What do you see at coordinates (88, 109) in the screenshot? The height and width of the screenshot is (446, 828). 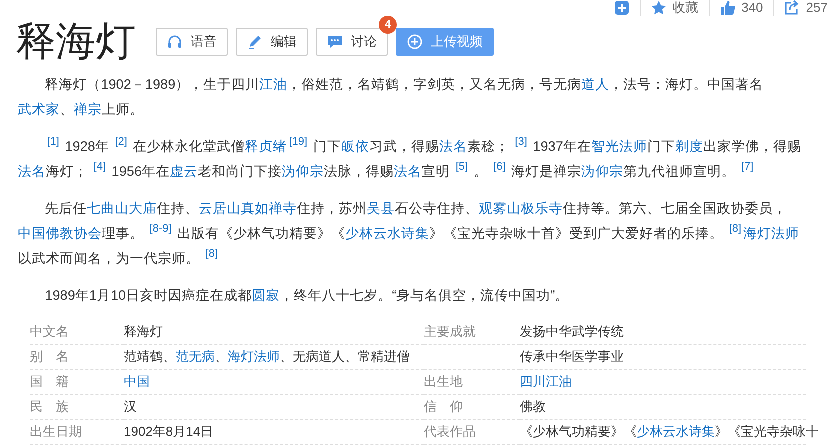 I see `link: 禅宗` at bounding box center [88, 109].